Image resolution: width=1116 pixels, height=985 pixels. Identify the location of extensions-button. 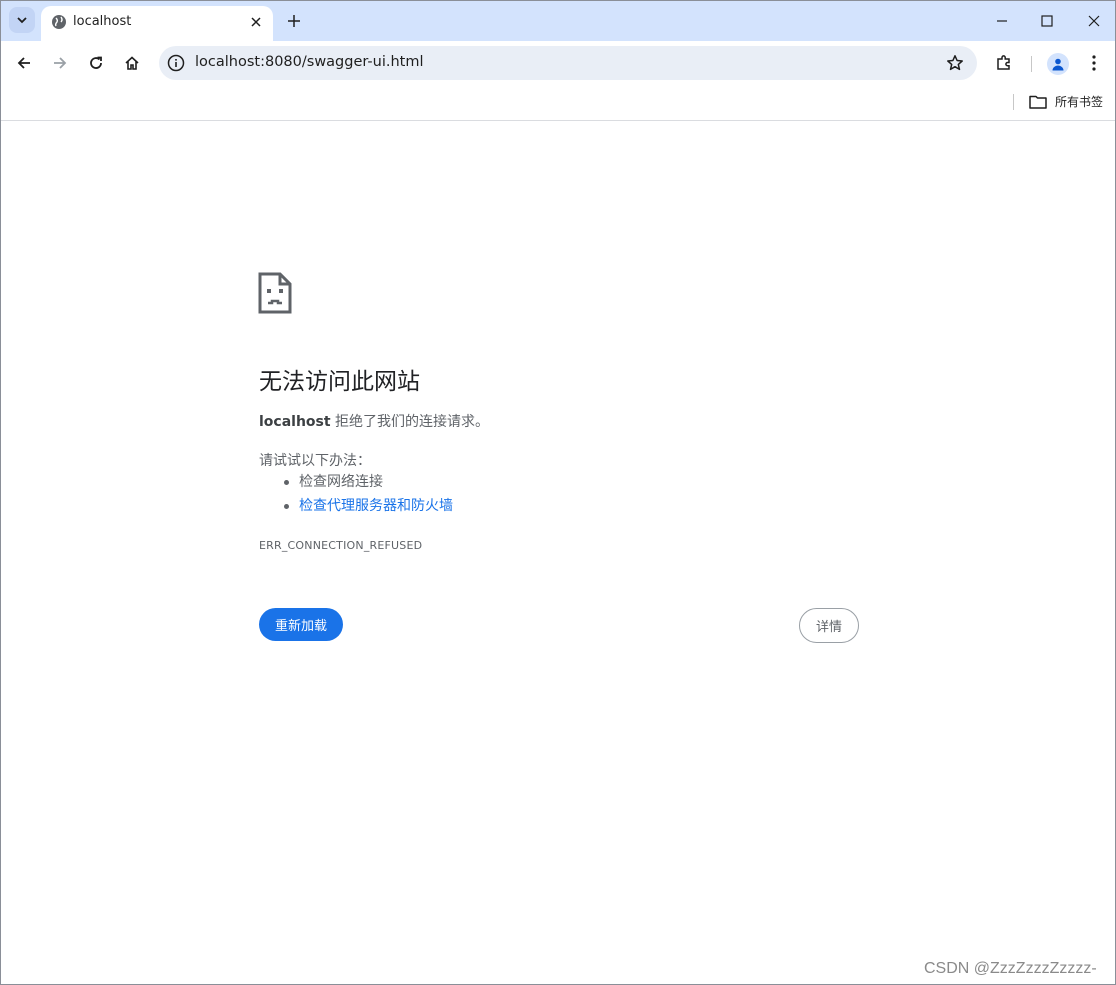
(1004, 63).